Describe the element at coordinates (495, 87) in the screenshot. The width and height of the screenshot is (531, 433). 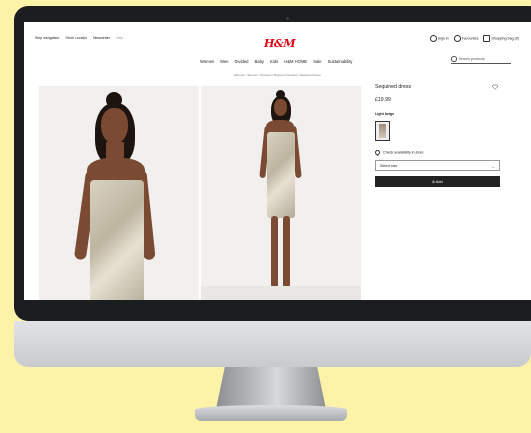
I see `favourite-heart-icon` at that location.